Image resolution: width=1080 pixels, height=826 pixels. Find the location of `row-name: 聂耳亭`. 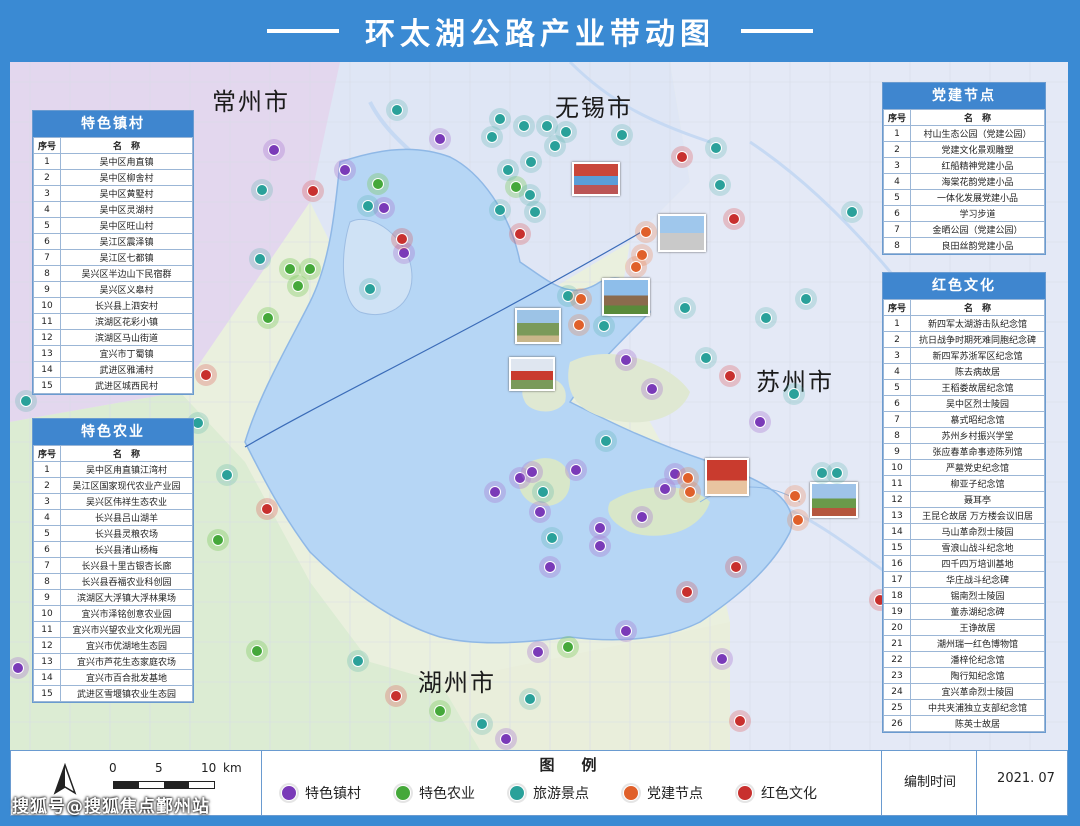

row-name: 聂耳亭 is located at coordinates (977, 499).